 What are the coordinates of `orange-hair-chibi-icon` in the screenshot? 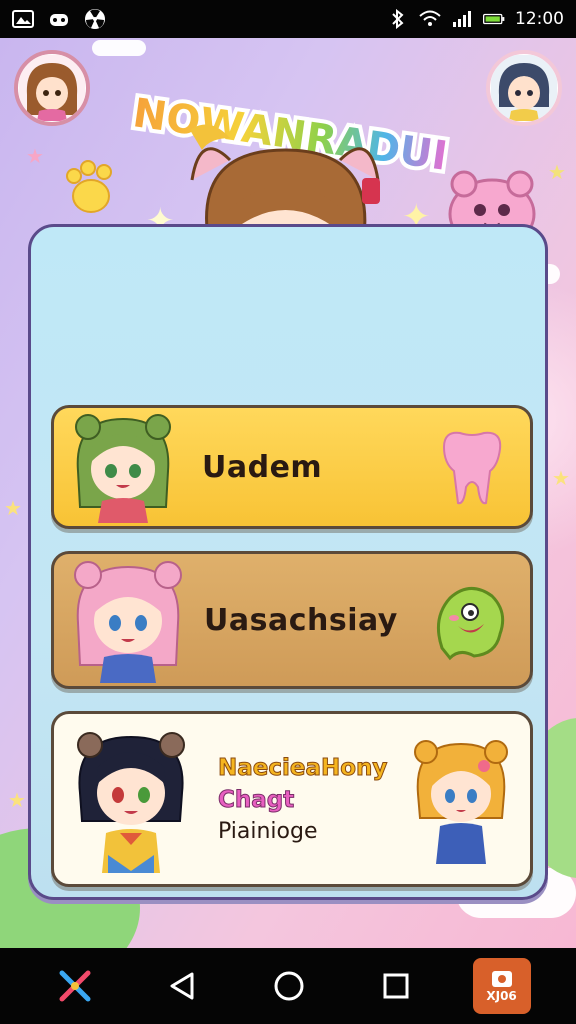 It's located at (461, 802).